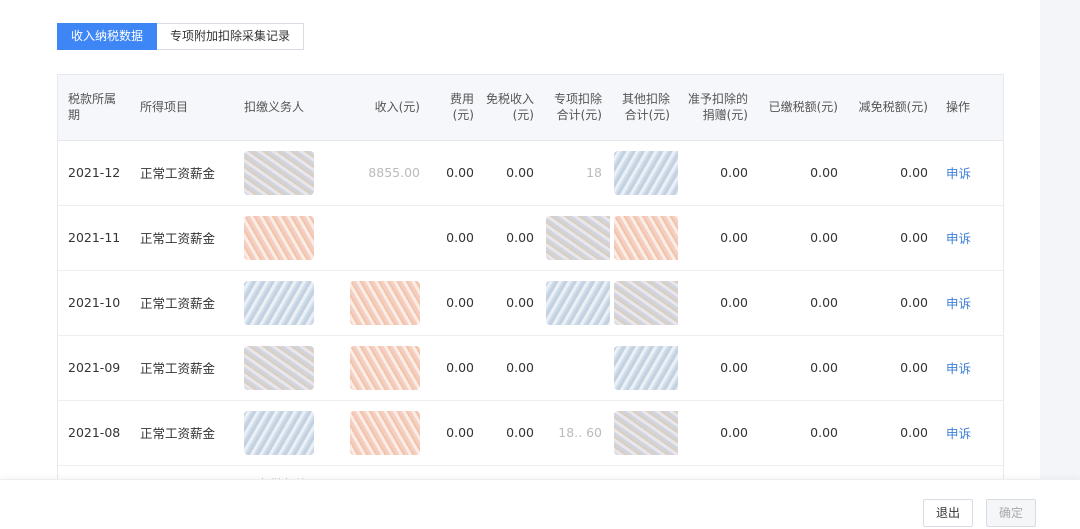  Describe the element at coordinates (948, 513) in the screenshot. I see `exit-button: 退出` at that location.